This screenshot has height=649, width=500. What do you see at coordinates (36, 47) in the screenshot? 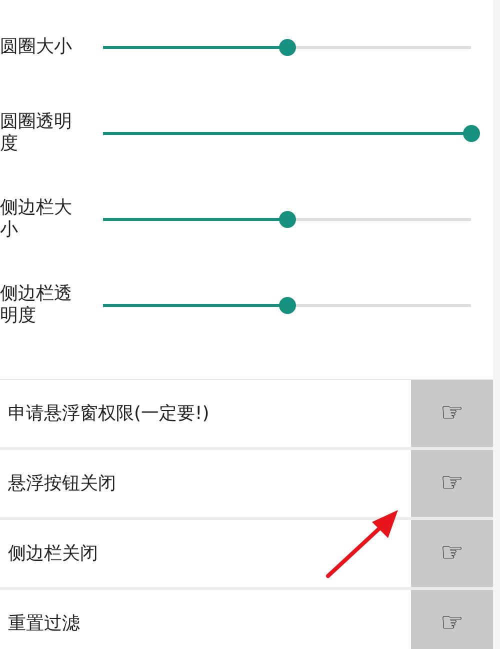
I see `slider-label: 圆圈大小` at bounding box center [36, 47].